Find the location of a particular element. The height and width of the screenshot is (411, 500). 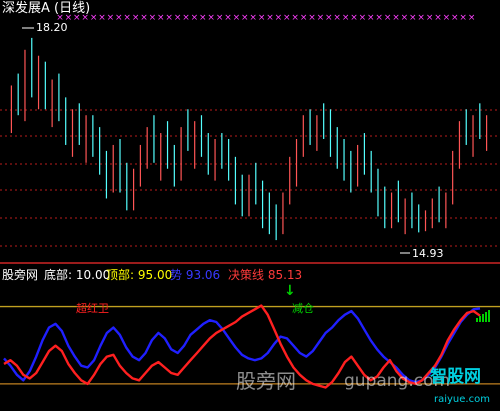

reduce-position-text: 减仓 is located at coordinates (303, 308).